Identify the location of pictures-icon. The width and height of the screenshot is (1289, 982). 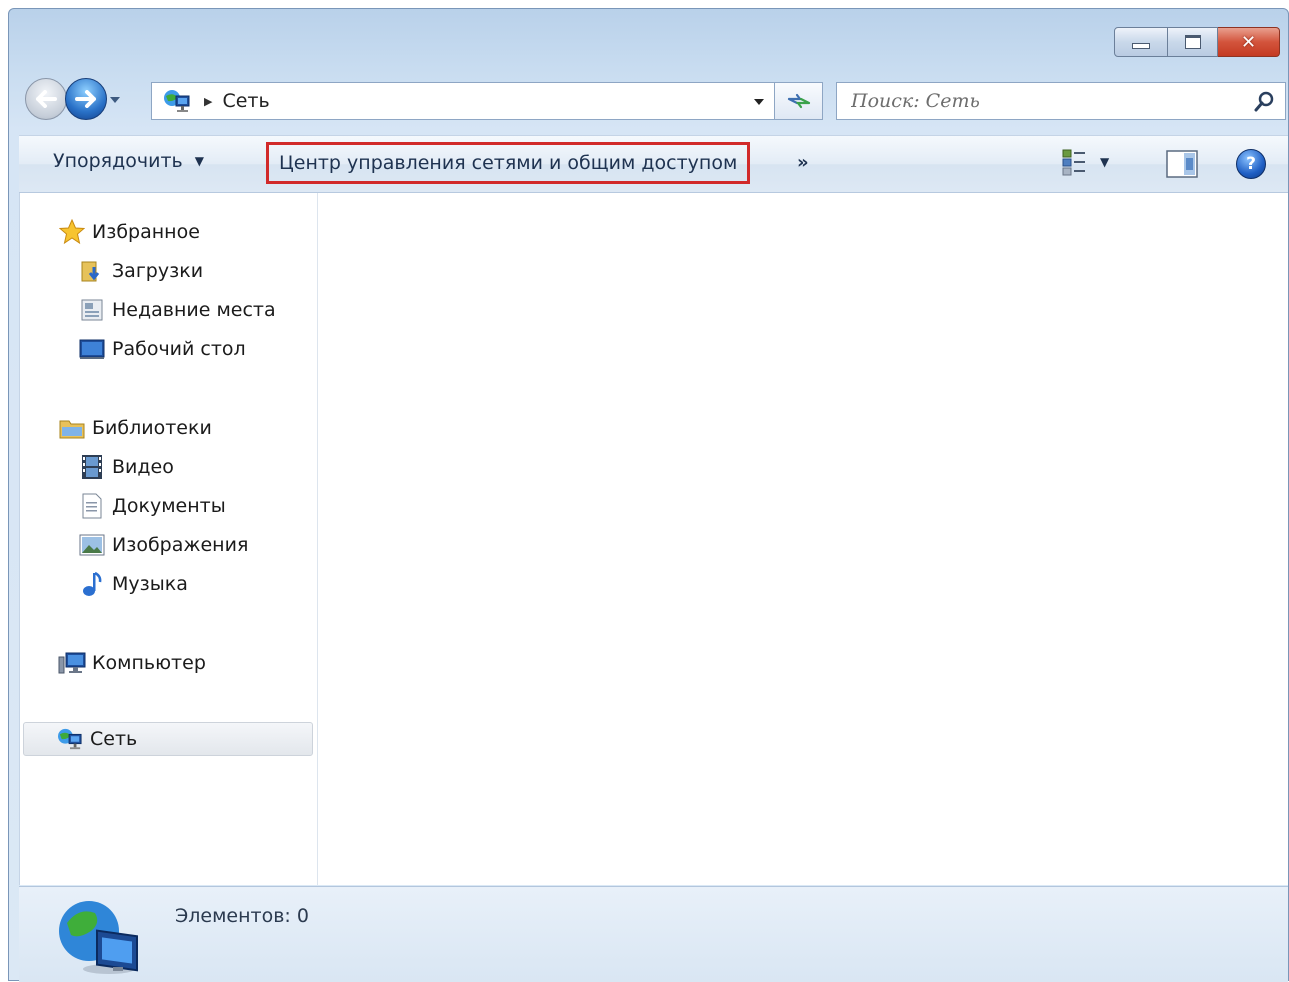
(92, 545).